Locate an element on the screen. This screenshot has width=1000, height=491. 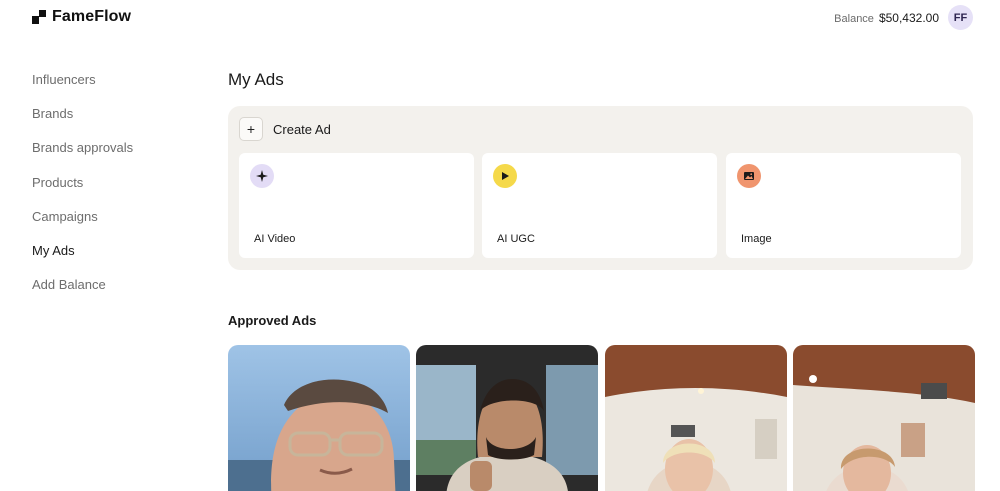
sidebar-item-brands-approvals: Brands approvals is located at coordinates (82, 156).